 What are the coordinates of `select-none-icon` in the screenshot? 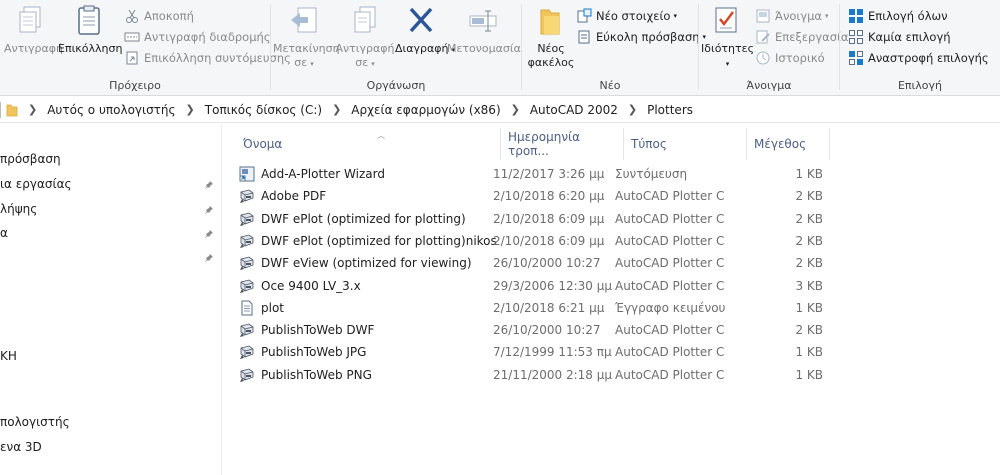 It's located at (856, 37).